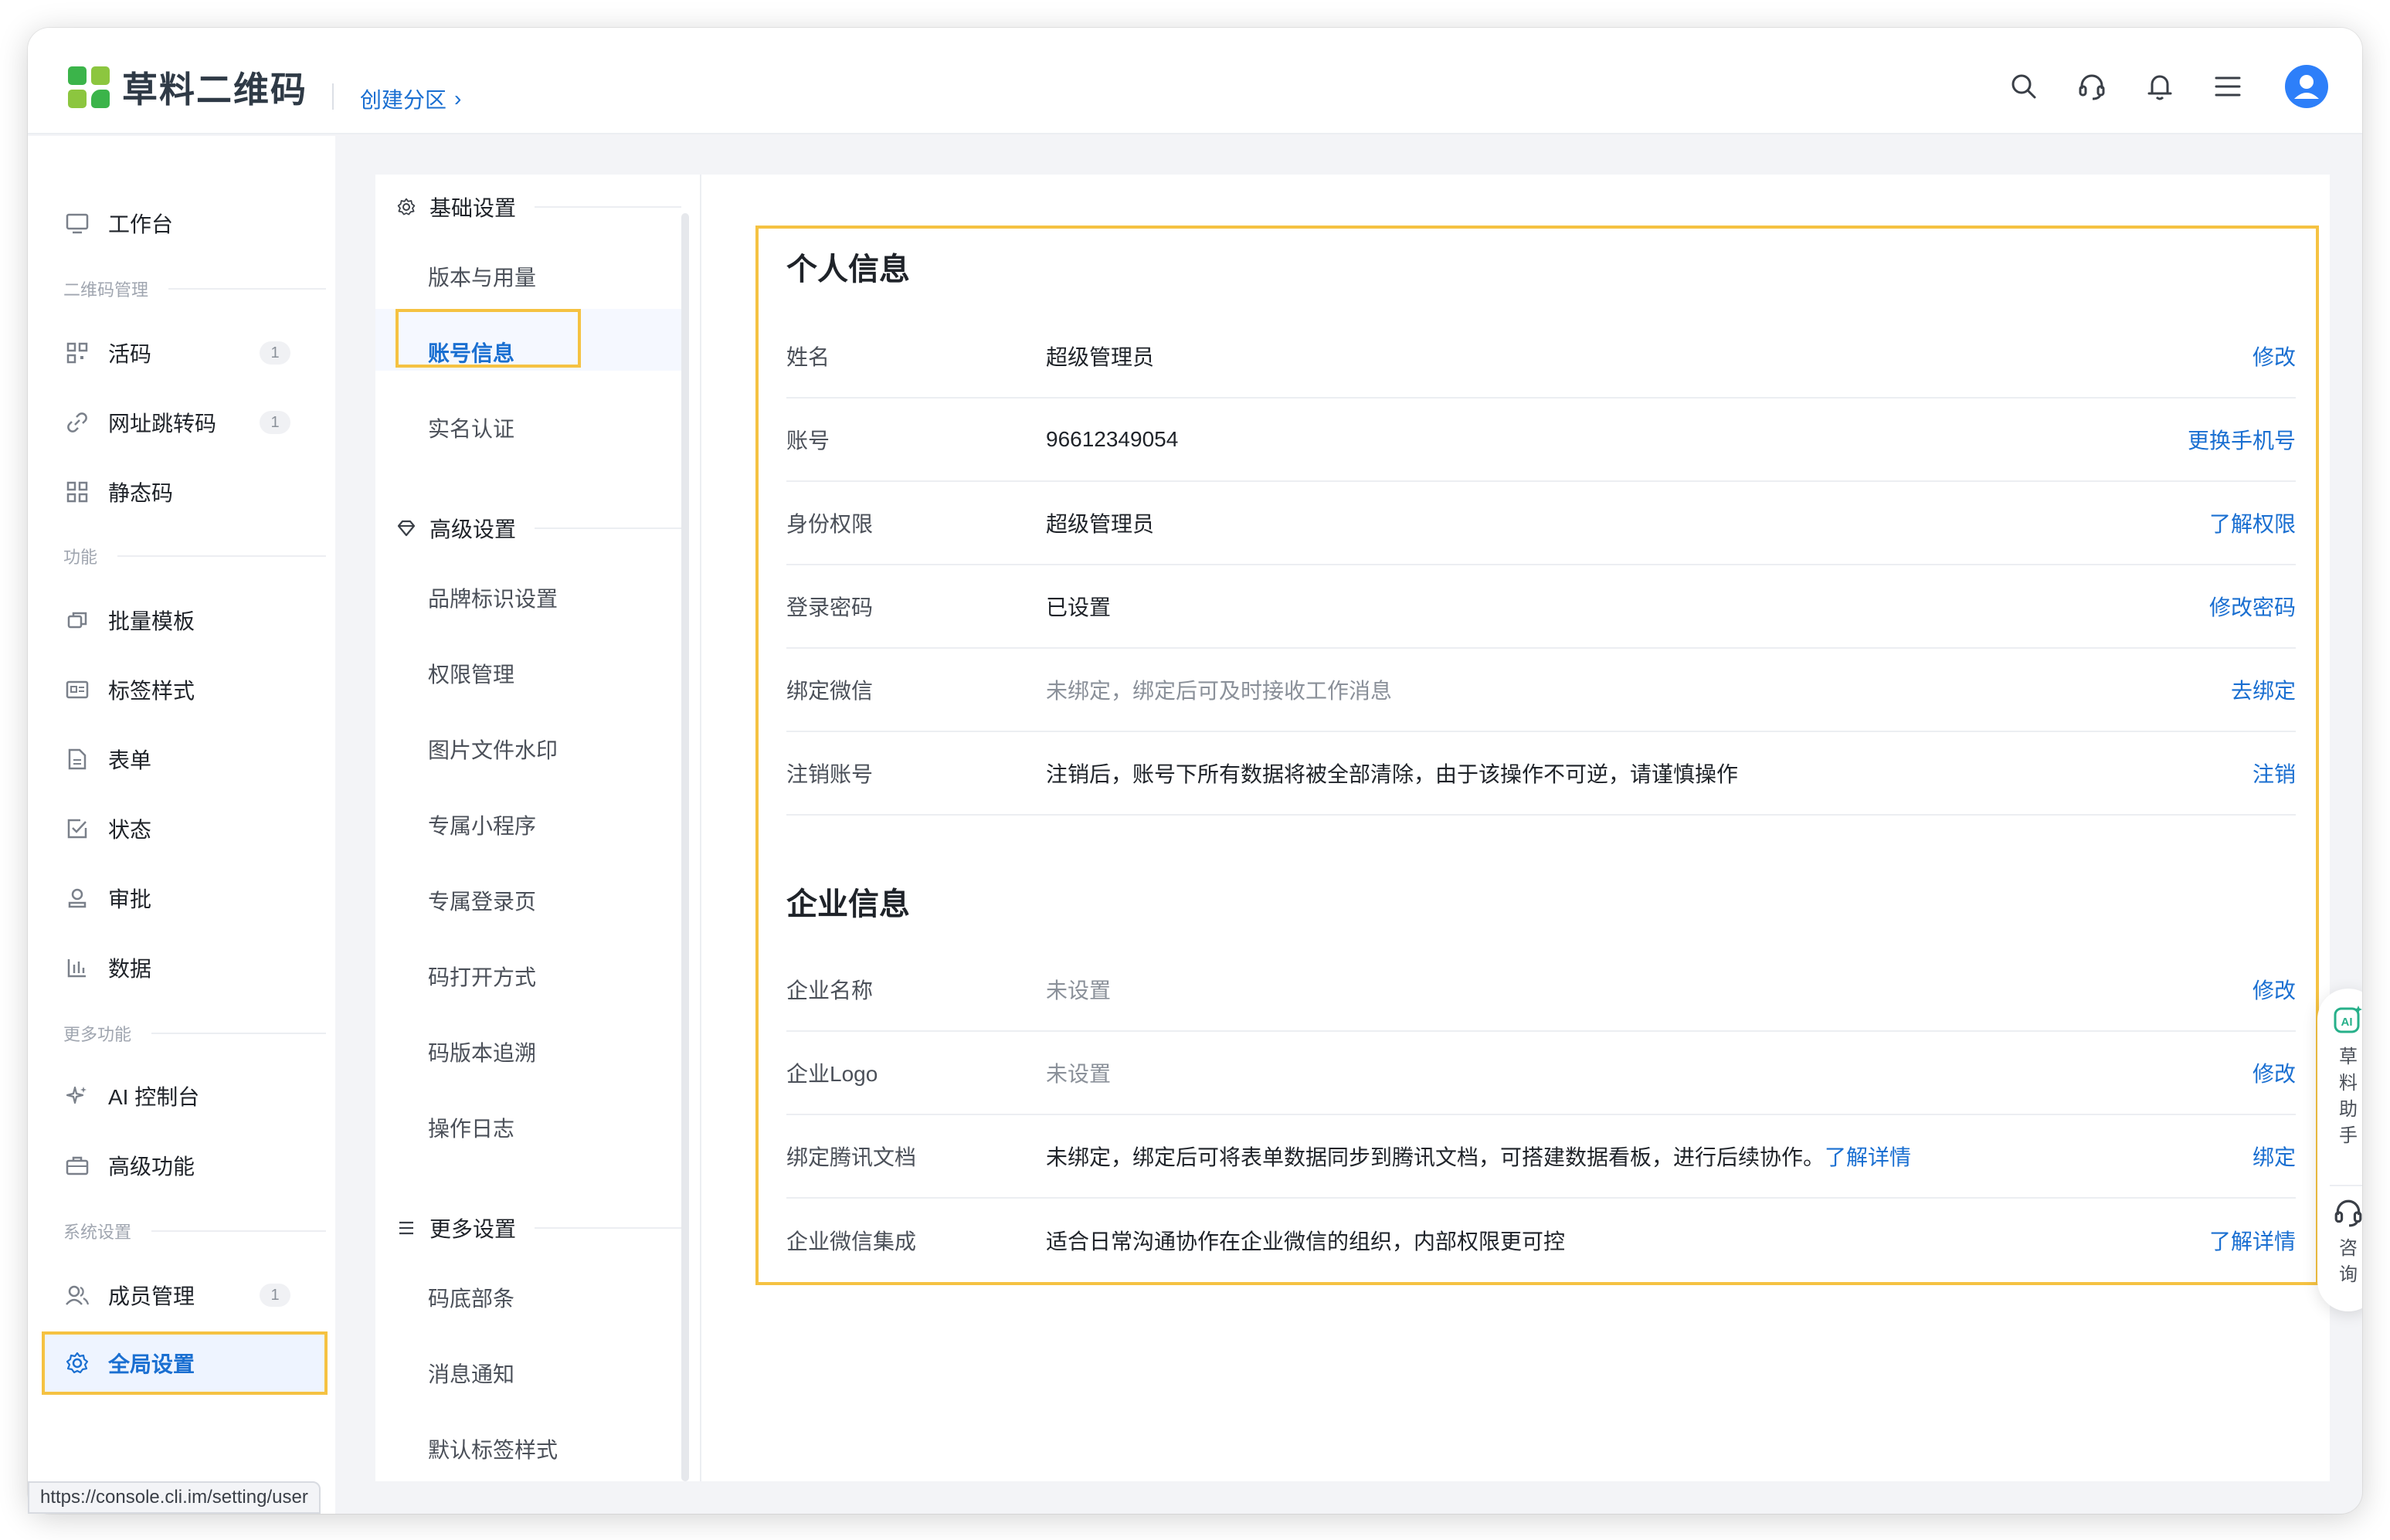 The width and height of the screenshot is (2390, 1540). What do you see at coordinates (2339, 1262) in the screenshot?
I see `consult-label: 咨 询` at bounding box center [2339, 1262].